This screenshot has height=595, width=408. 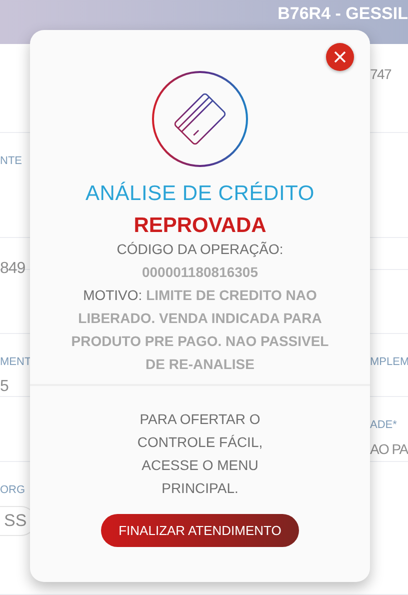 What do you see at coordinates (389, 449) in the screenshot?
I see `field-value: AO PA` at bounding box center [389, 449].